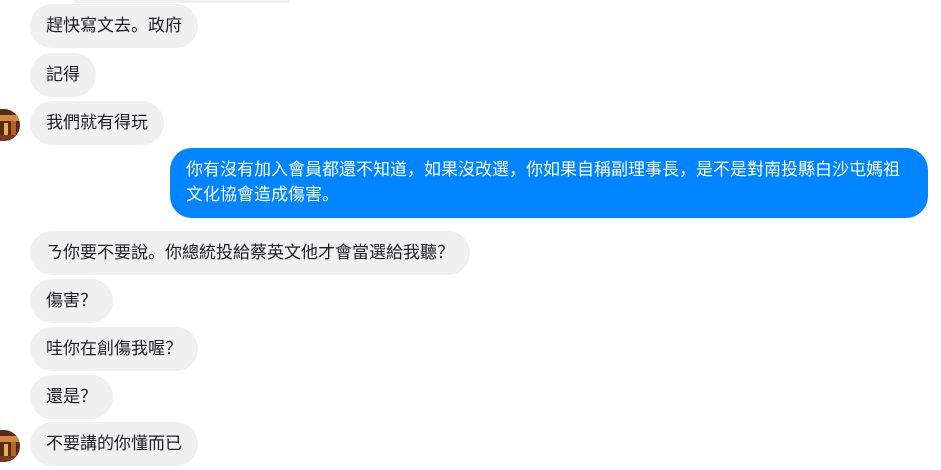 Image resolution: width=941 pixels, height=470 pixels. What do you see at coordinates (71, 397) in the screenshot?
I see `incoming-message-bubble: 還是？` at bounding box center [71, 397].